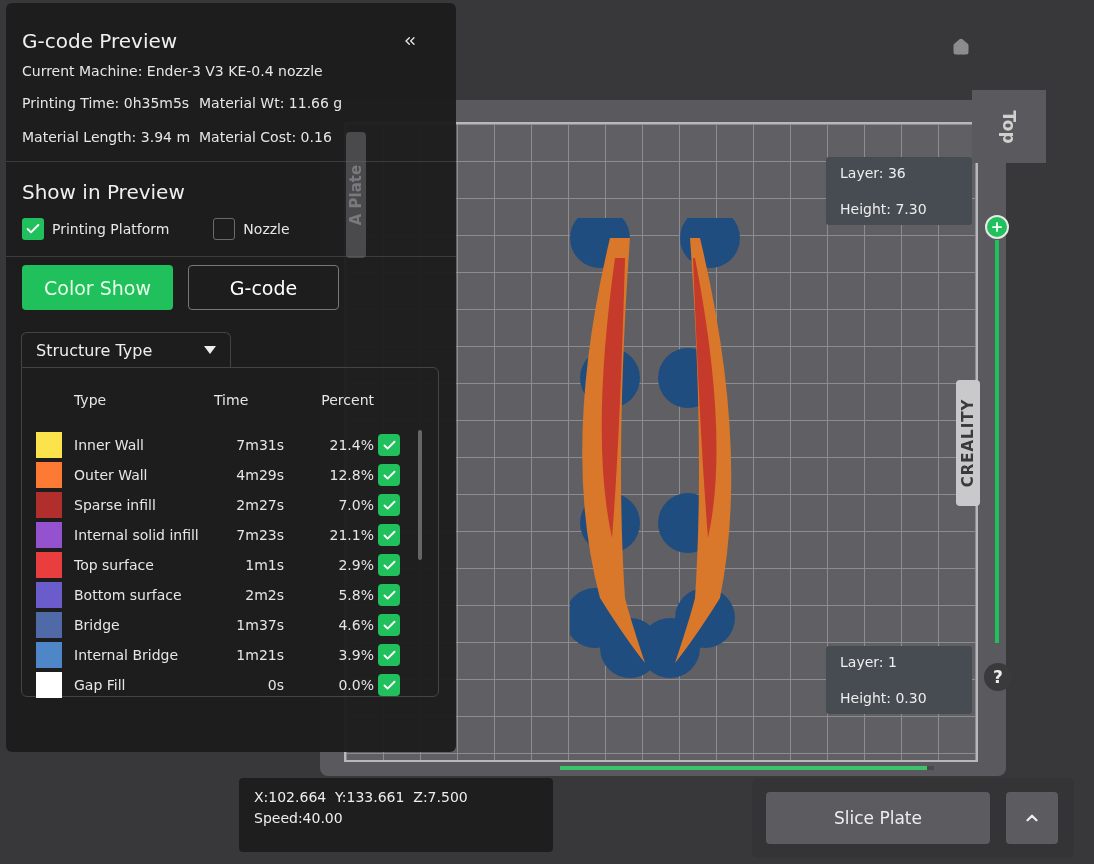 This screenshot has height=864, width=1094. I want to click on height-text: Height: 7.30, so click(884, 209).